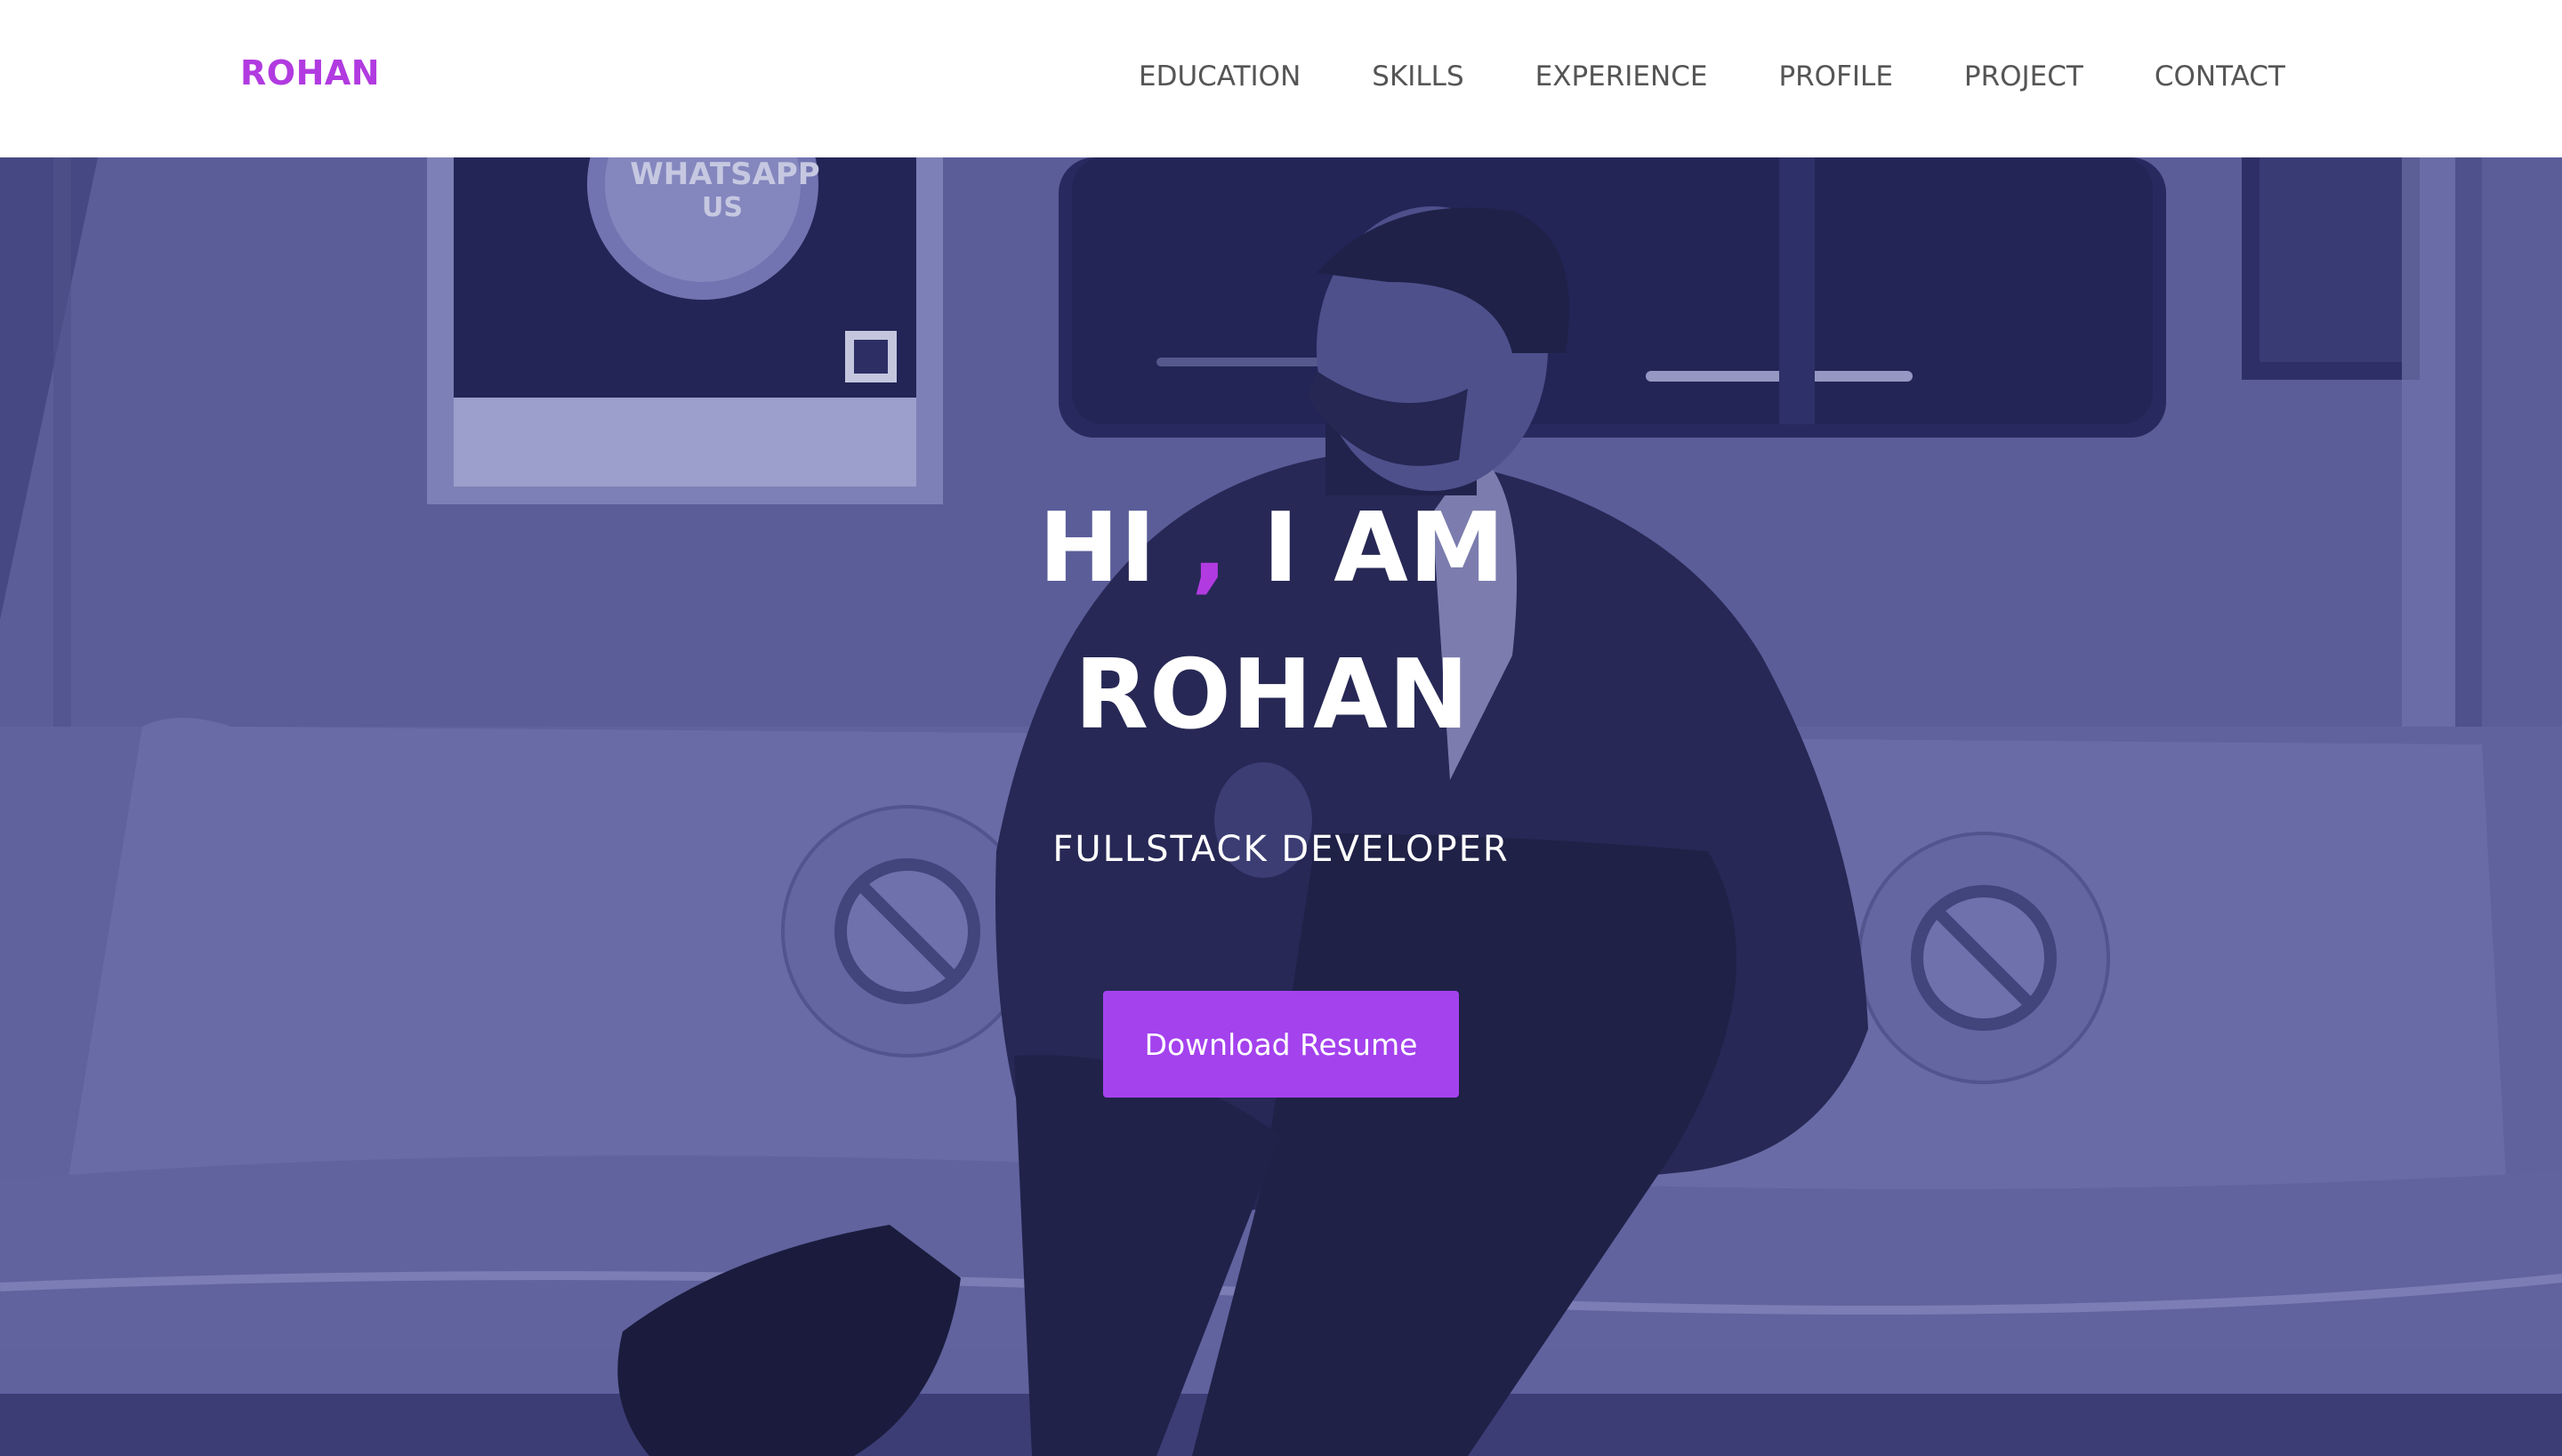 This screenshot has width=2562, height=1456. What do you see at coordinates (1417, 76) in the screenshot?
I see `nav-link-skills: SKILLS` at bounding box center [1417, 76].